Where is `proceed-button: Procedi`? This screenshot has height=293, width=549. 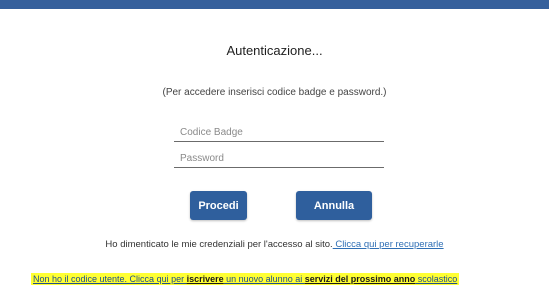 proceed-button: Procedi is located at coordinates (218, 205).